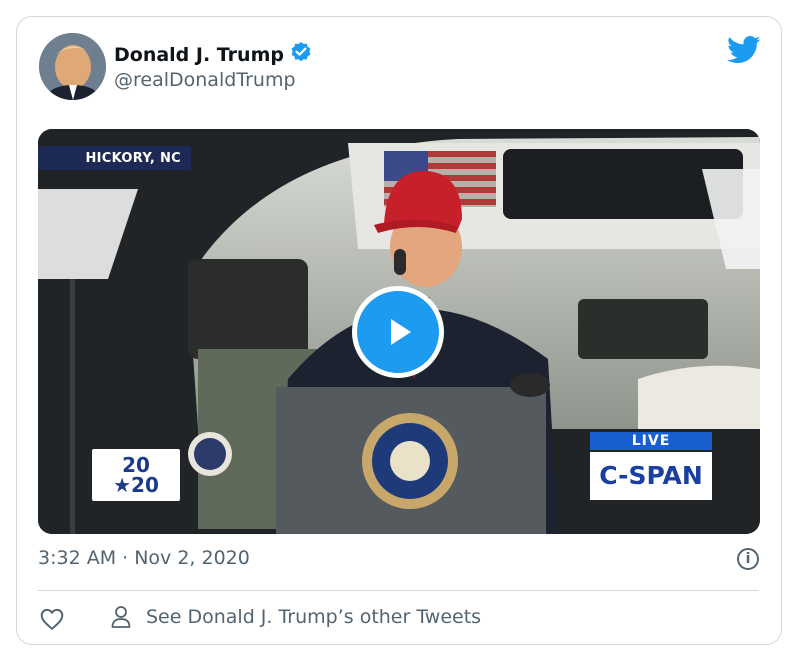 The height and width of the screenshot is (665, 799). I want to click on person-icon, so click(121, 617).